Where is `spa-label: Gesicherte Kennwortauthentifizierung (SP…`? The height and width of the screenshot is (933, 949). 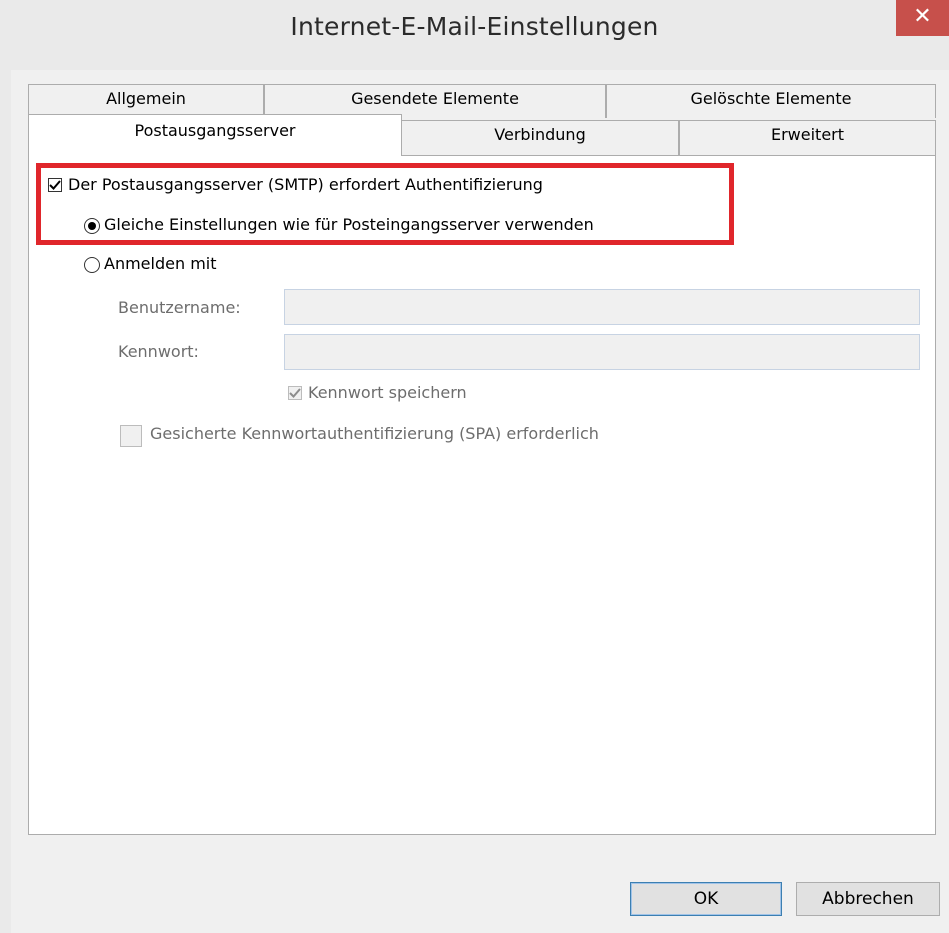
spa-label: Gesicherte Kennwortauthentifizierung (SP… is located at coordinates (374, 433).